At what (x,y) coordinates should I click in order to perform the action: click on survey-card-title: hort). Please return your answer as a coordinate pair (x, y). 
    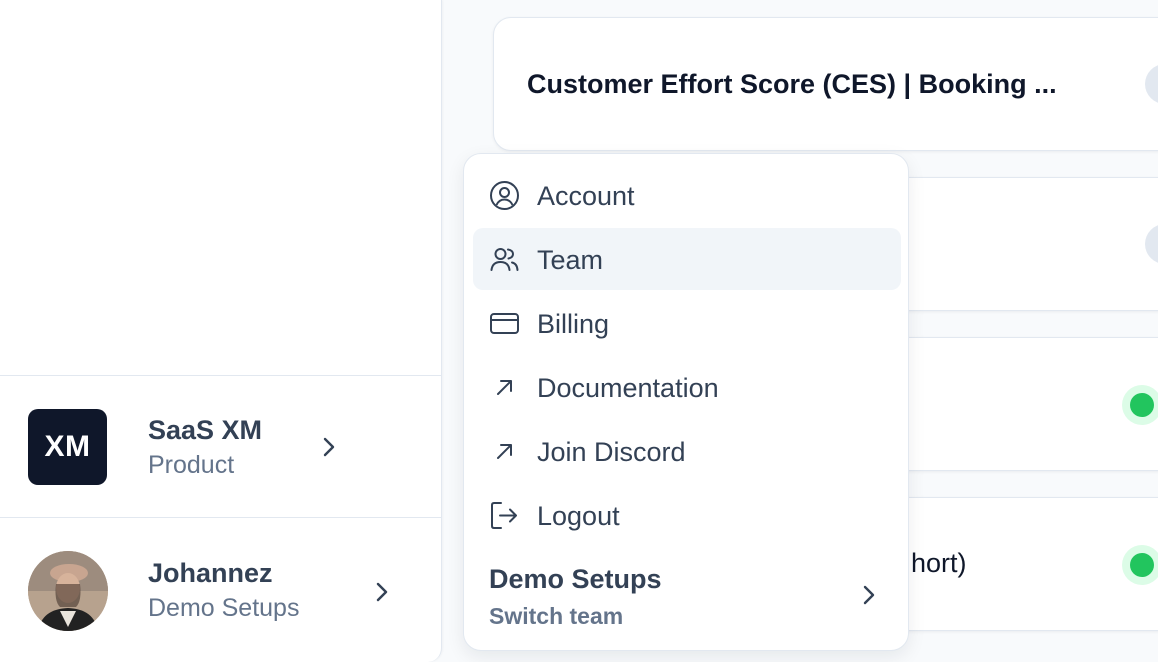
    Looking at the image, I should click on (939, 563).